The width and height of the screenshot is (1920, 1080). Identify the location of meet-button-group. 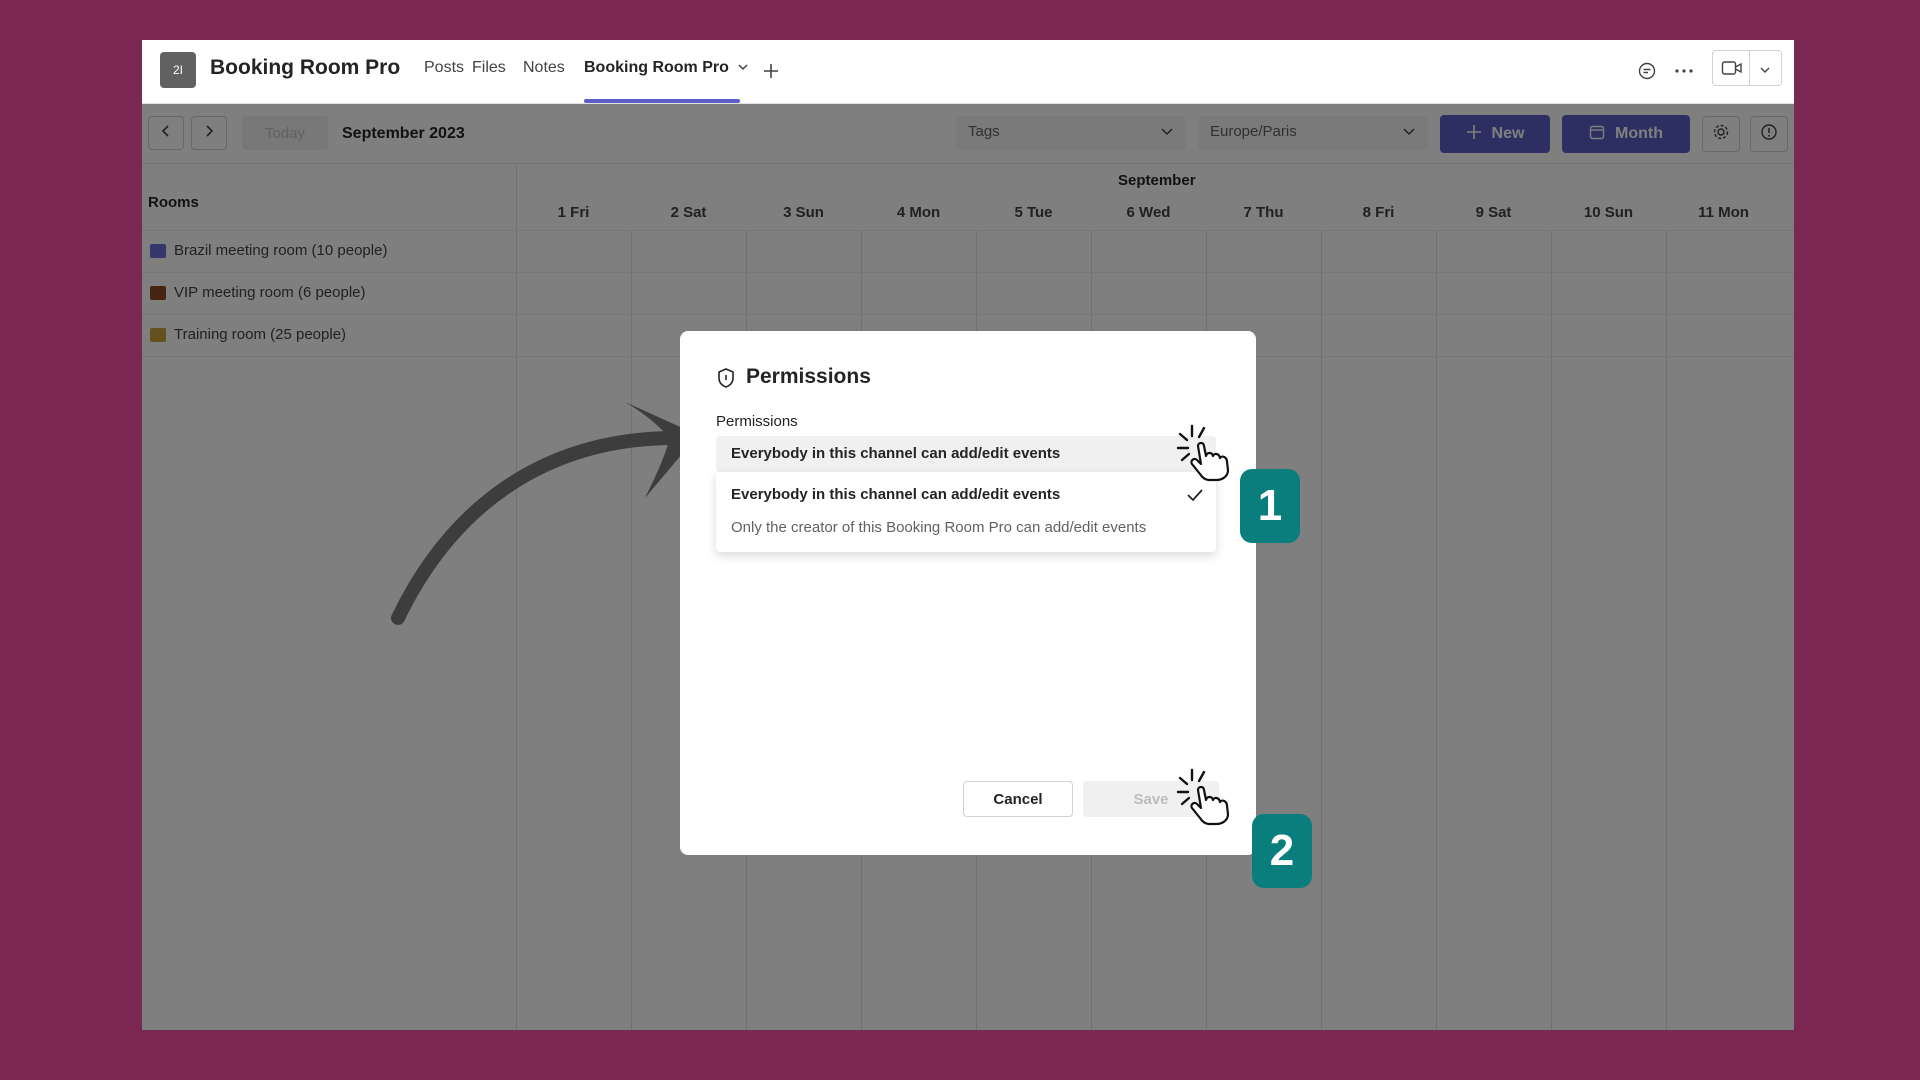
(1747, 68).